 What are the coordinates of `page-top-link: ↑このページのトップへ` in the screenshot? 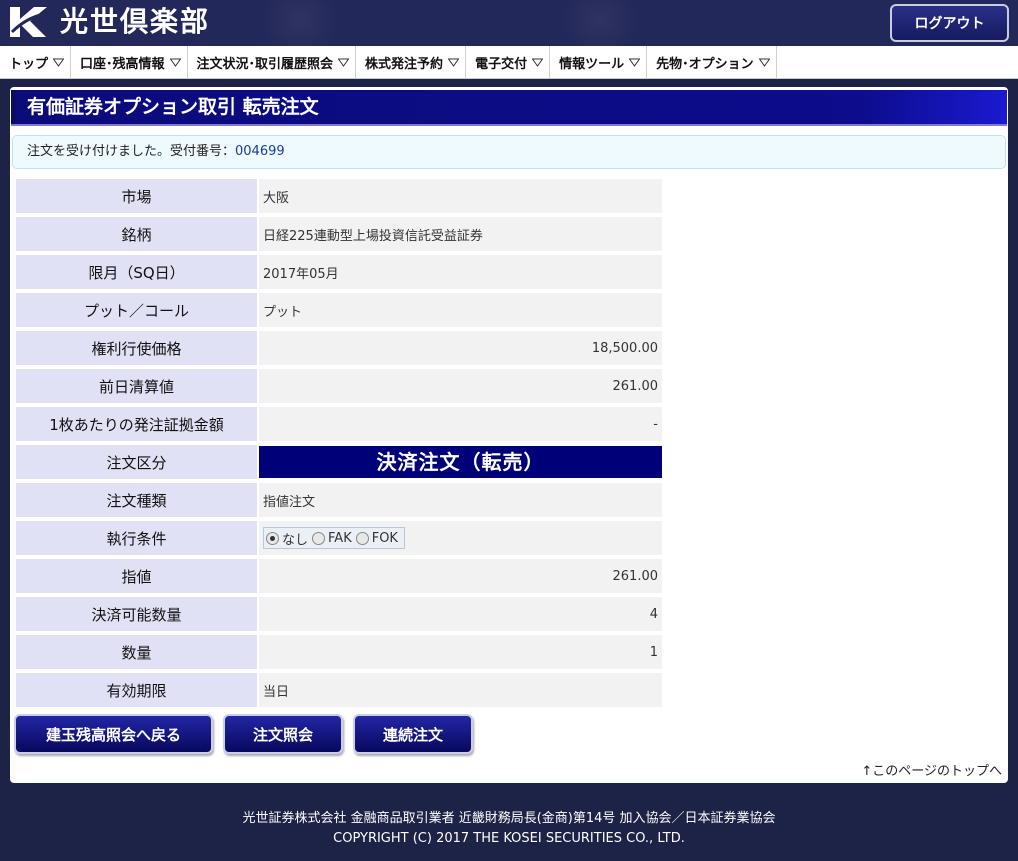 It's located at (931, 769).